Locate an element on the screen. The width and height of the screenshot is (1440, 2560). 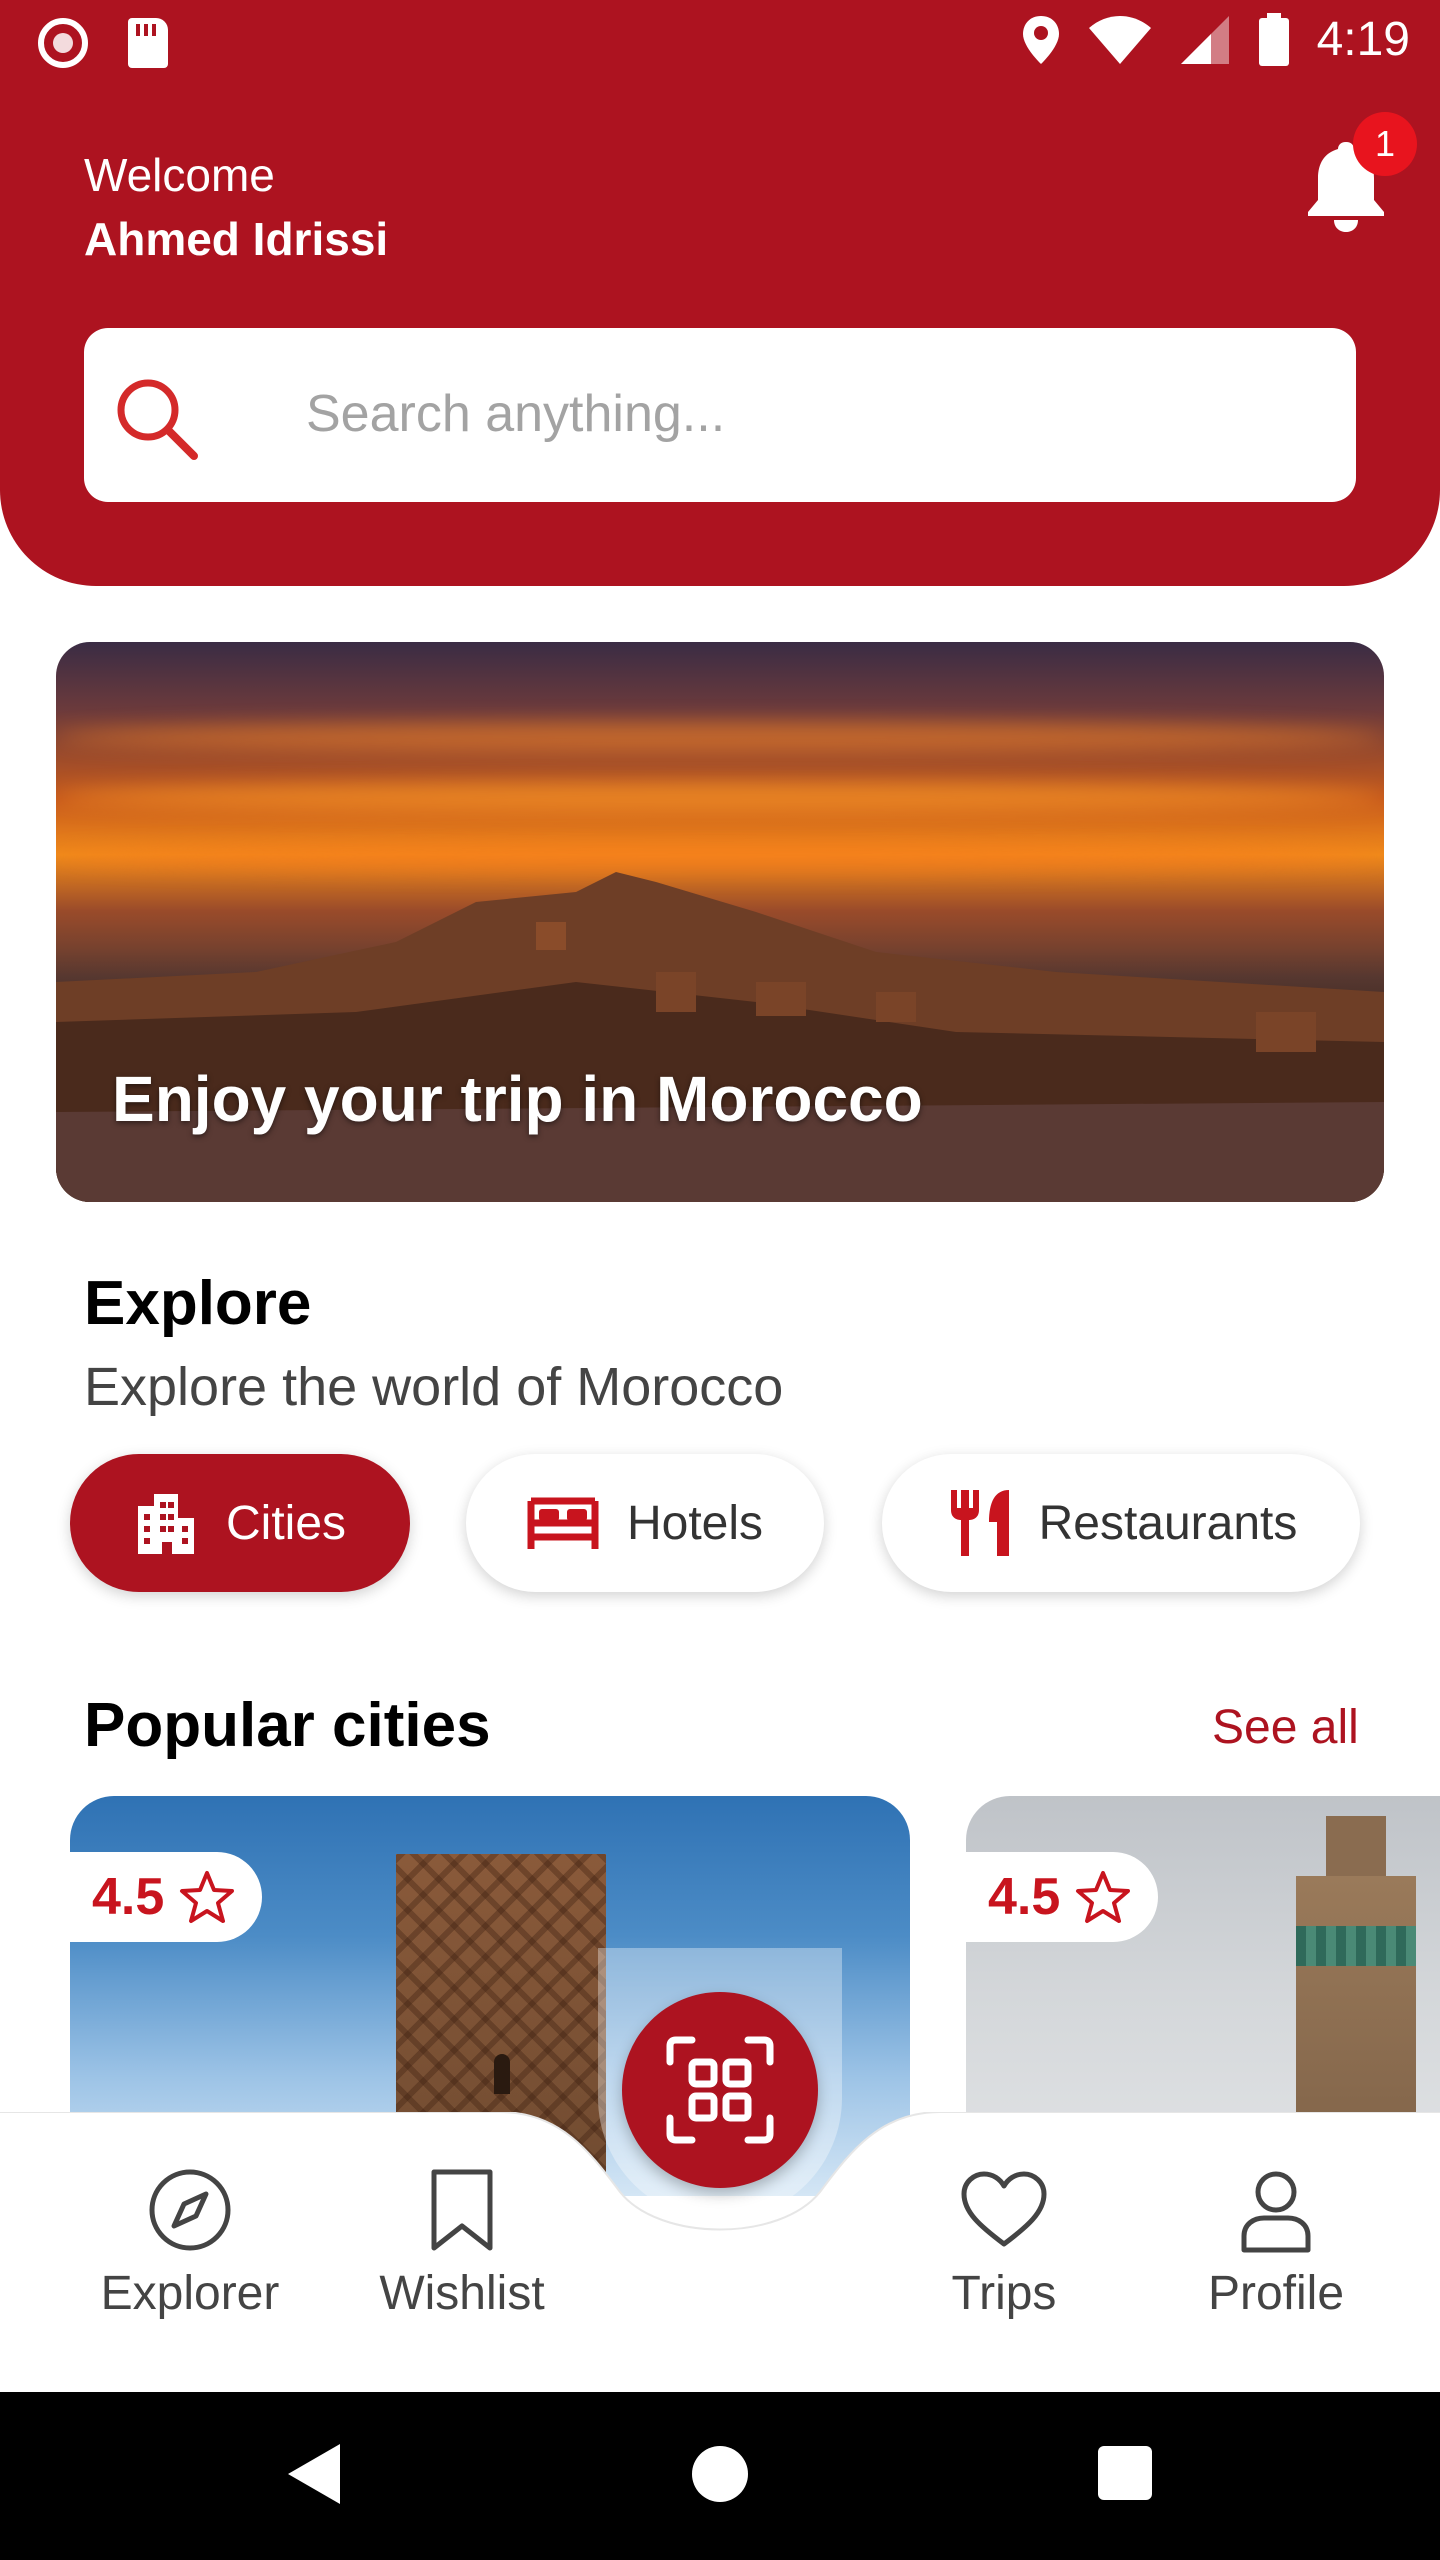
chip-cities-label: Cities is located at coordinates (286, 1523).